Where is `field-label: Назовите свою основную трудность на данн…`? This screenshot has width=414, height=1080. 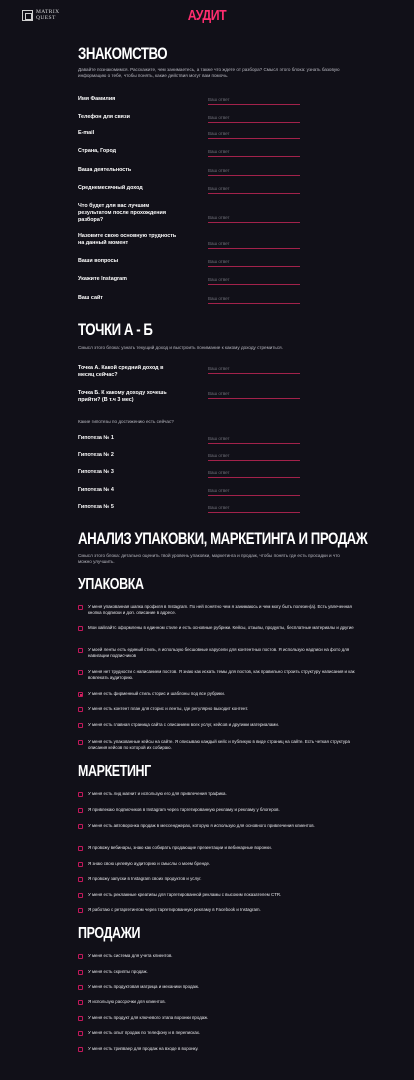
field-label: Назовите свою основную трудность на данн… is located at coordinates (127, 239).